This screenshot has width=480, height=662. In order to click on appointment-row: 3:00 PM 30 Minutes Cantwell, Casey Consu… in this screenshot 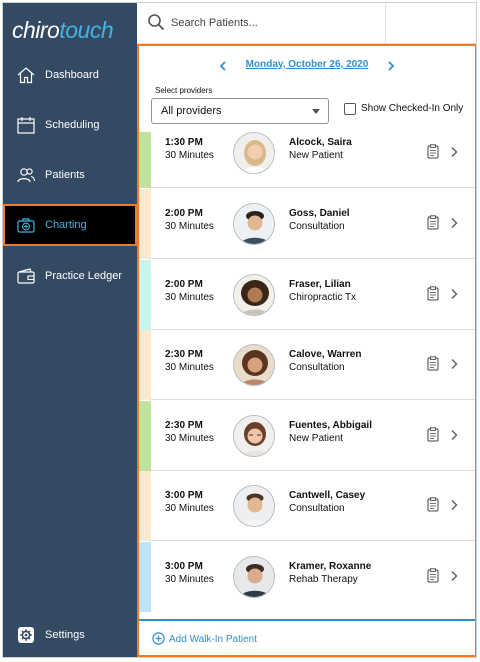, I will do `click(307, 506)`.